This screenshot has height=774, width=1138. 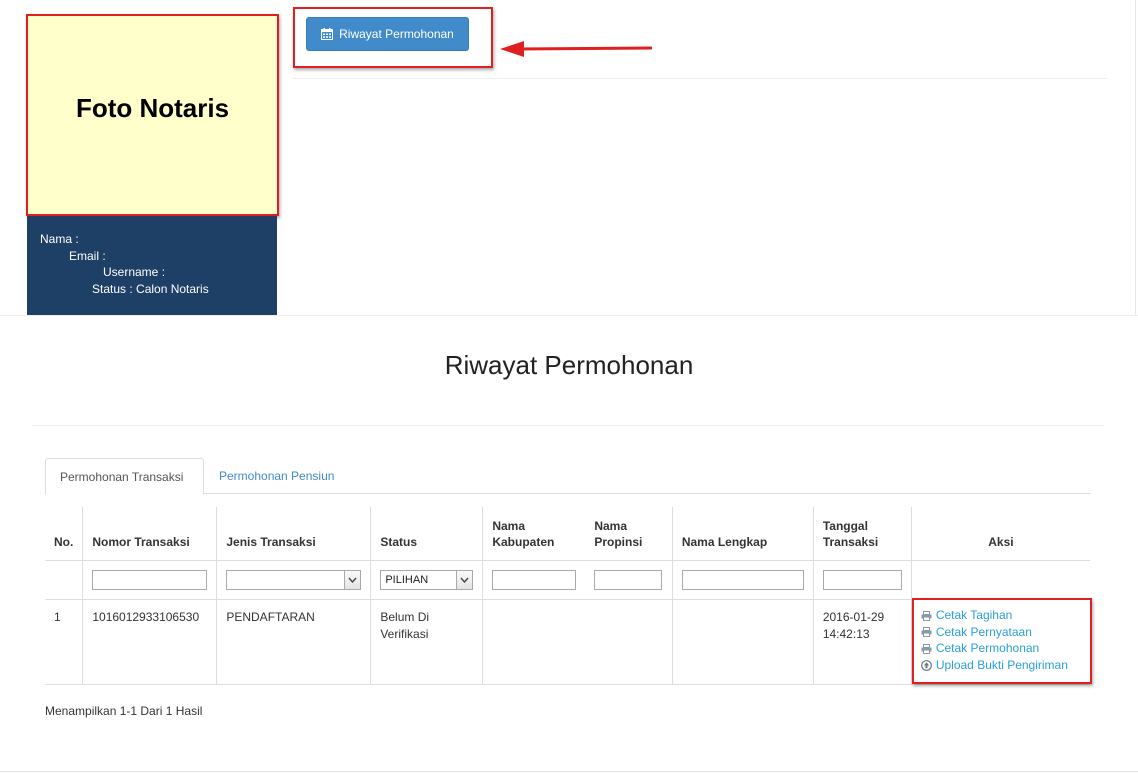 I want to click on annotation-arrow-icon, so click(x=576, y=49).